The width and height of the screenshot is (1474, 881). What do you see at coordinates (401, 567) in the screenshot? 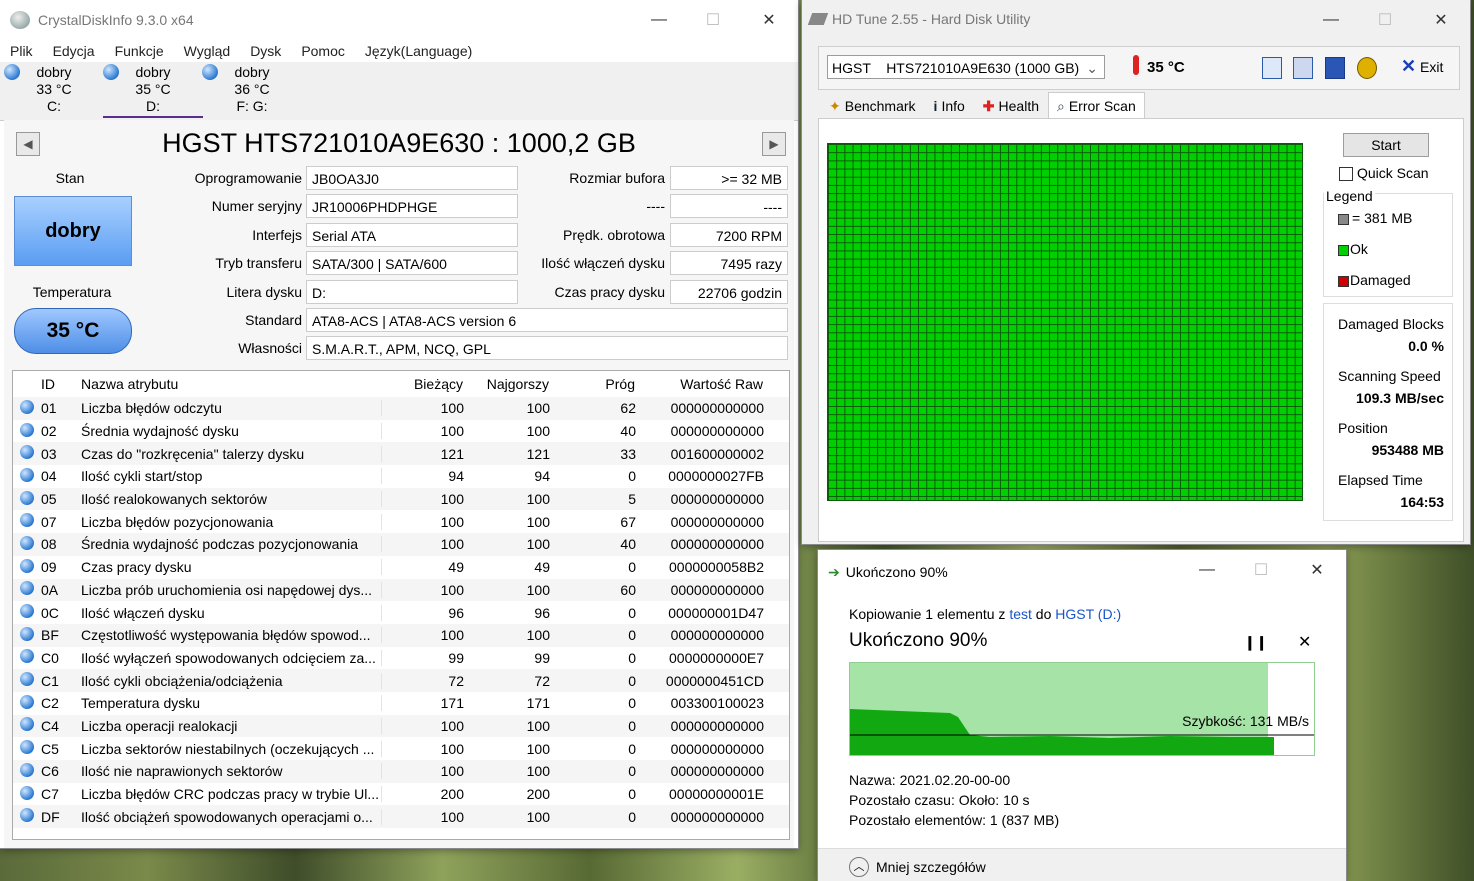
I see `table-row: 09 Czas pracy dysku 49 49 0 0000000058B2` at bounding box center [401, 567].